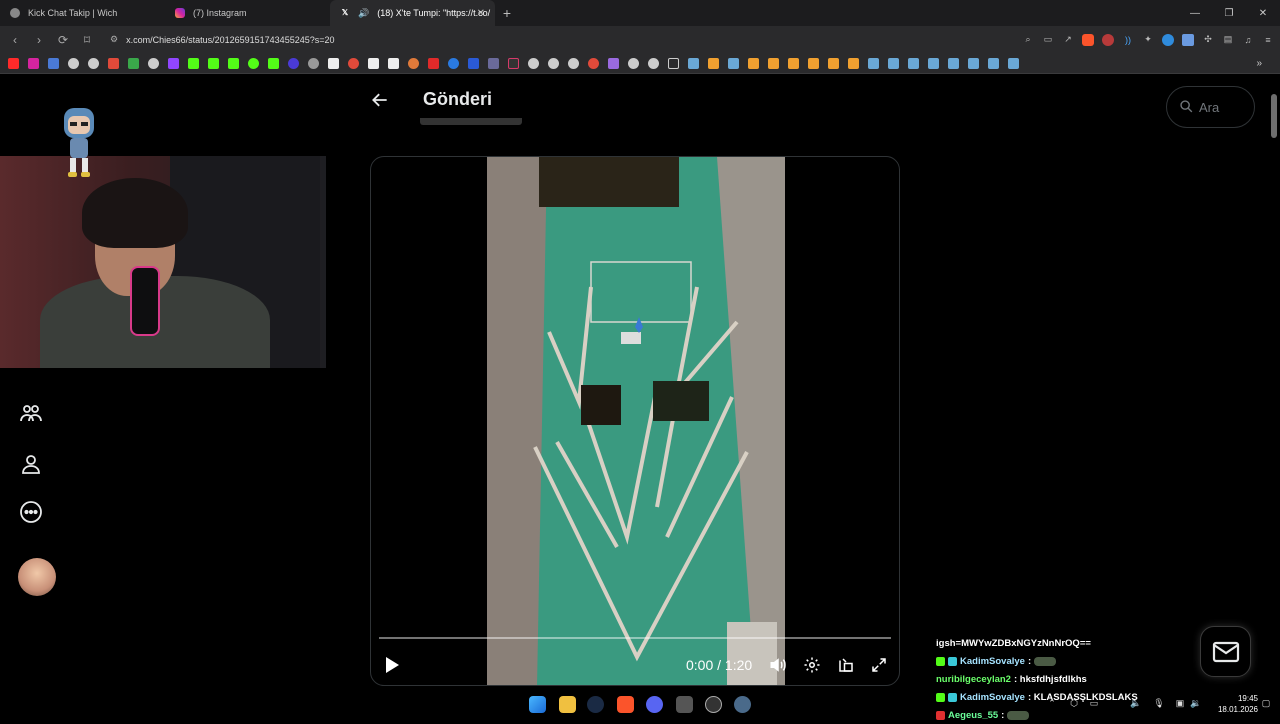  I want to click on obs-icon, so click(713, 704).